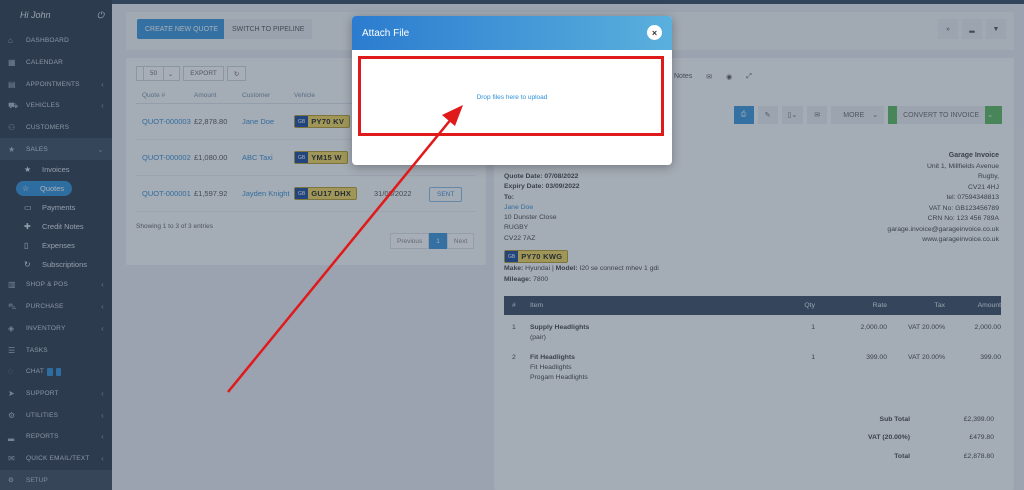 The height and width of the screenshot is (490, 1024). What do you see at coordinates (512, 33) in the screenshot?
I see `modal-header: Attach File` at bounding box center [512, 33].